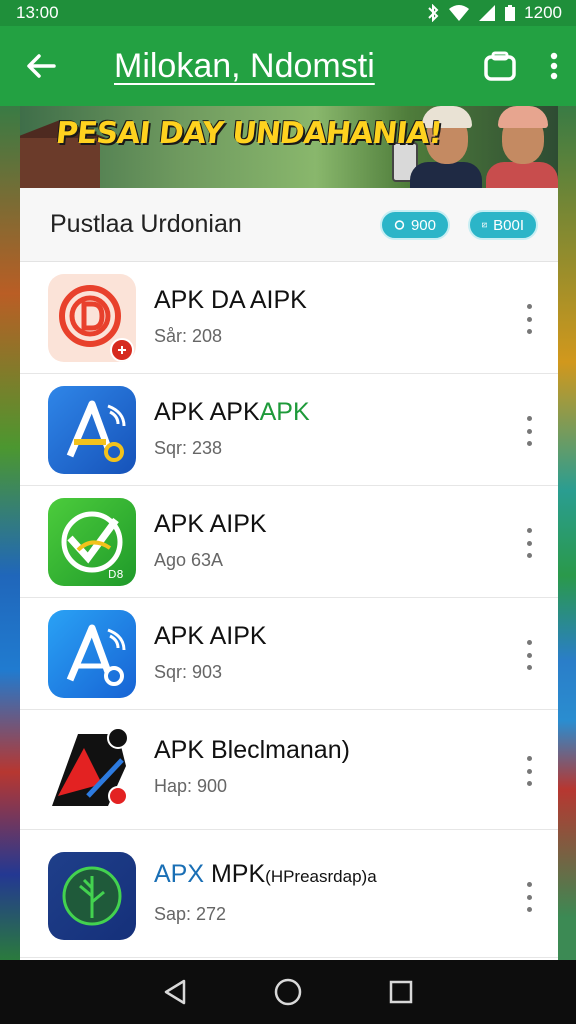 The image size is (576, 1024). Describe the element at coordinates (485, 225) in the screenshot. I see `edit-icon` at that location.